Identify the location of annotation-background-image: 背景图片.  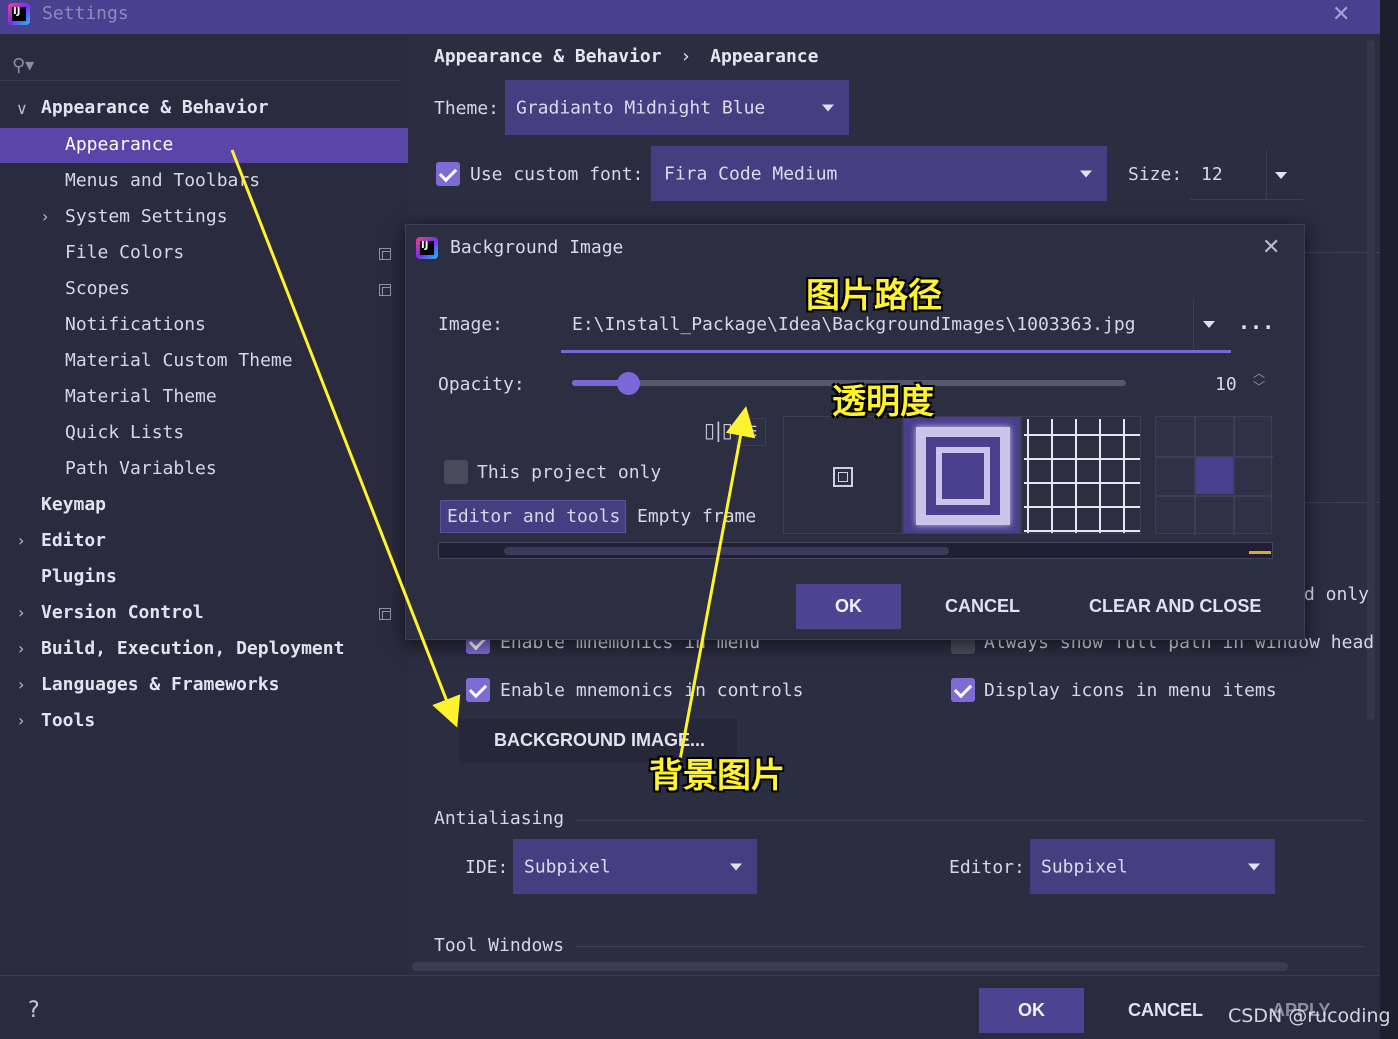
(717, 776).